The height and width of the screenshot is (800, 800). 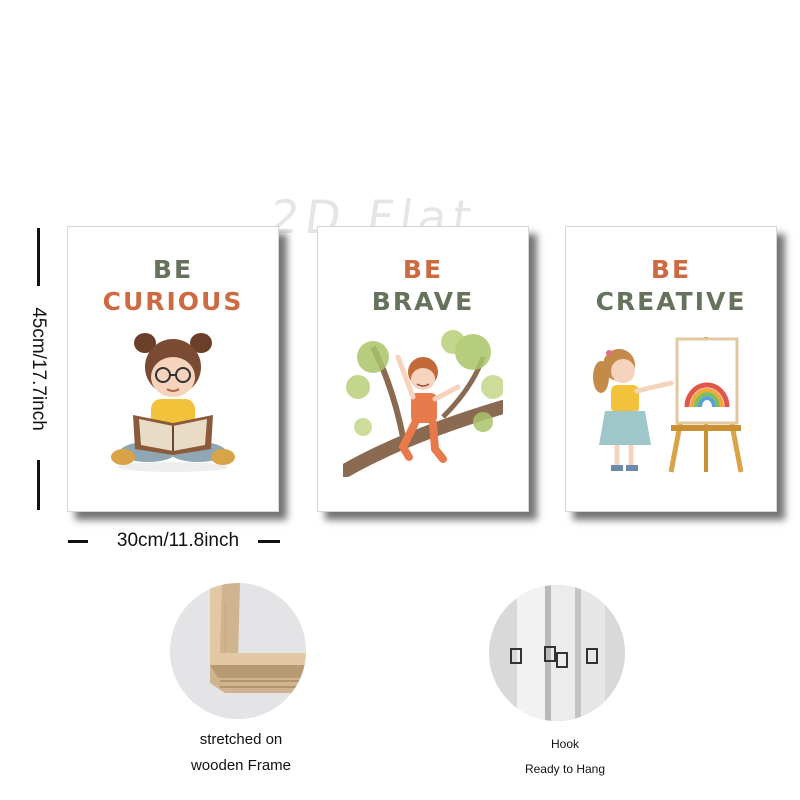 I want to click on hook-caption-line2: Ready to Hang, so click(x=565, y=769).